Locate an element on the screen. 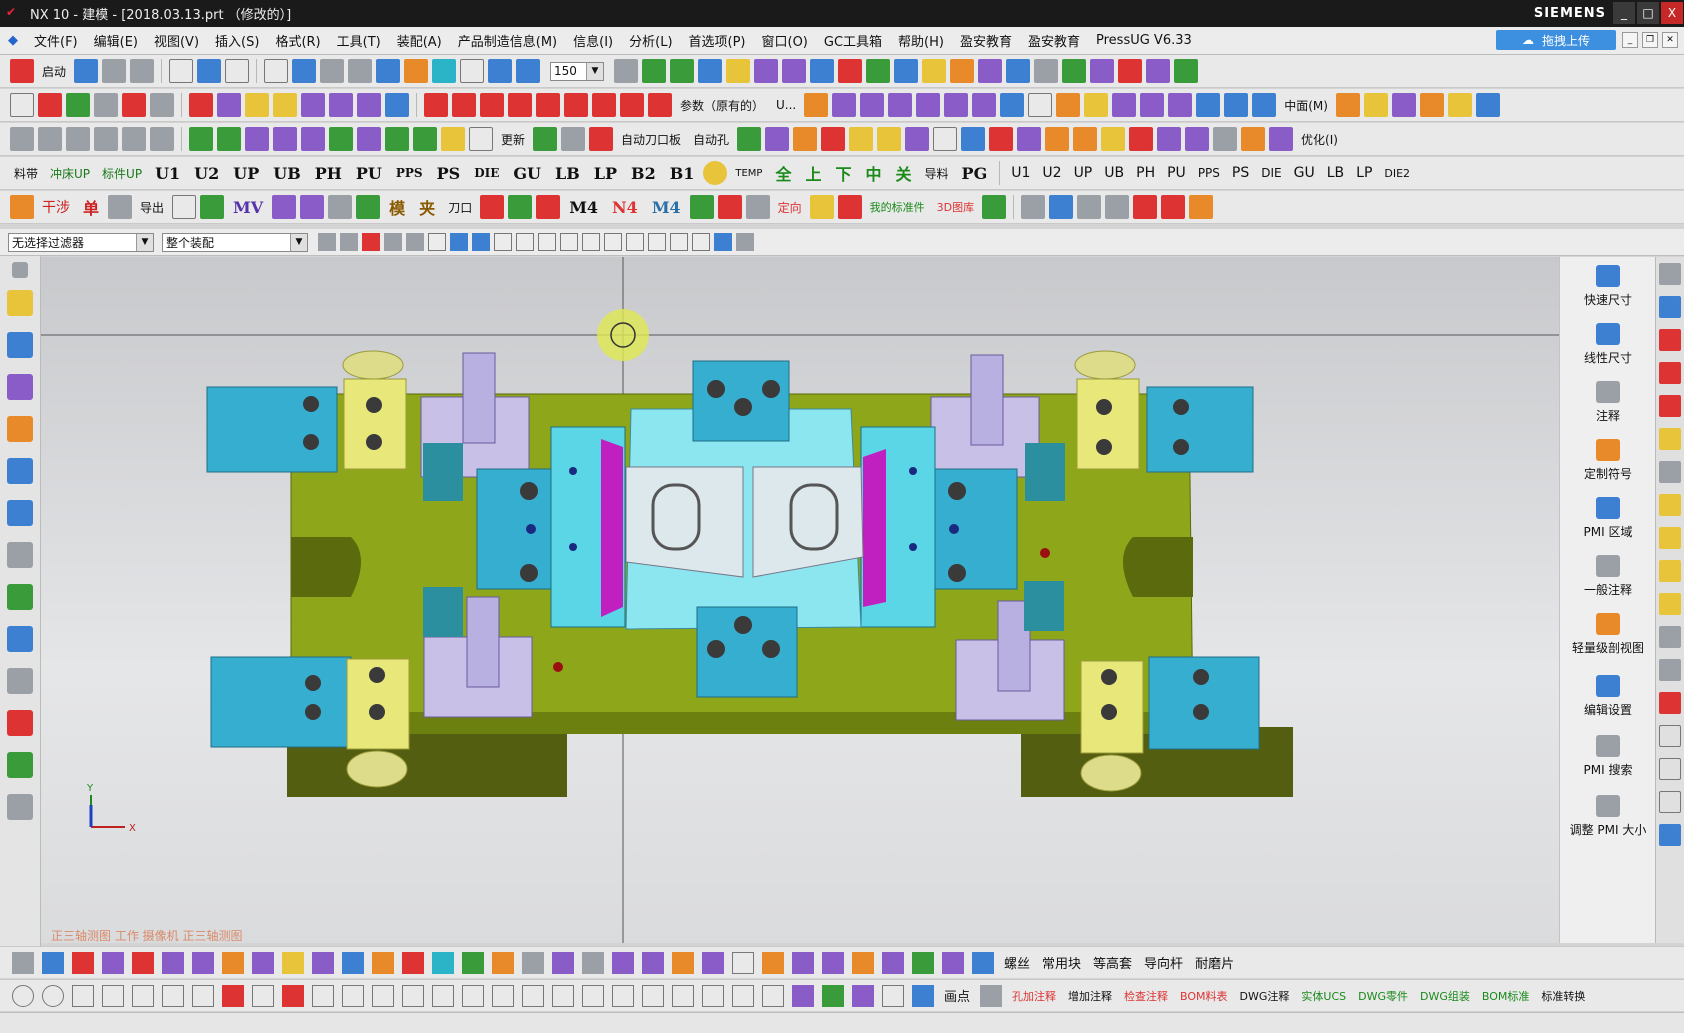 The height and width of the screenshot is (1033, 1684). zoom-dropdown: 150 ▼ is located at coordinates (577, 71).